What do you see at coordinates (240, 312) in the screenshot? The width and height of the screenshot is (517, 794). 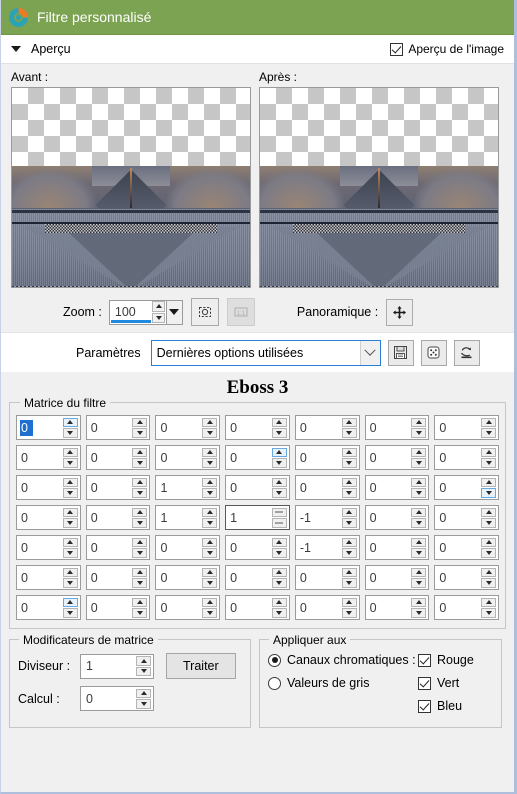 I see `one-to-one-icon: 1:1` at bounding box center [240, 312].